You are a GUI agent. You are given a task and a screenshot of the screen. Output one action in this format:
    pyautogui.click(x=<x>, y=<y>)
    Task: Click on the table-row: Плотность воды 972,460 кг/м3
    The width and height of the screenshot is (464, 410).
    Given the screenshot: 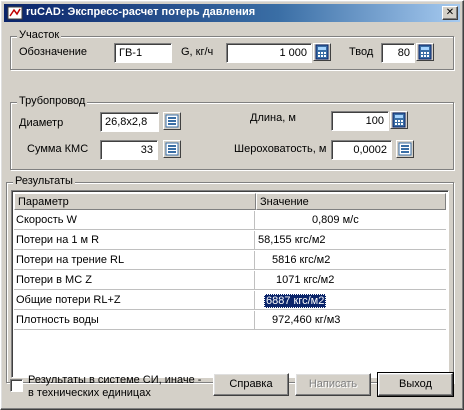 What is the action you would take?
    pyautogui.click(x=230, y=320)
    